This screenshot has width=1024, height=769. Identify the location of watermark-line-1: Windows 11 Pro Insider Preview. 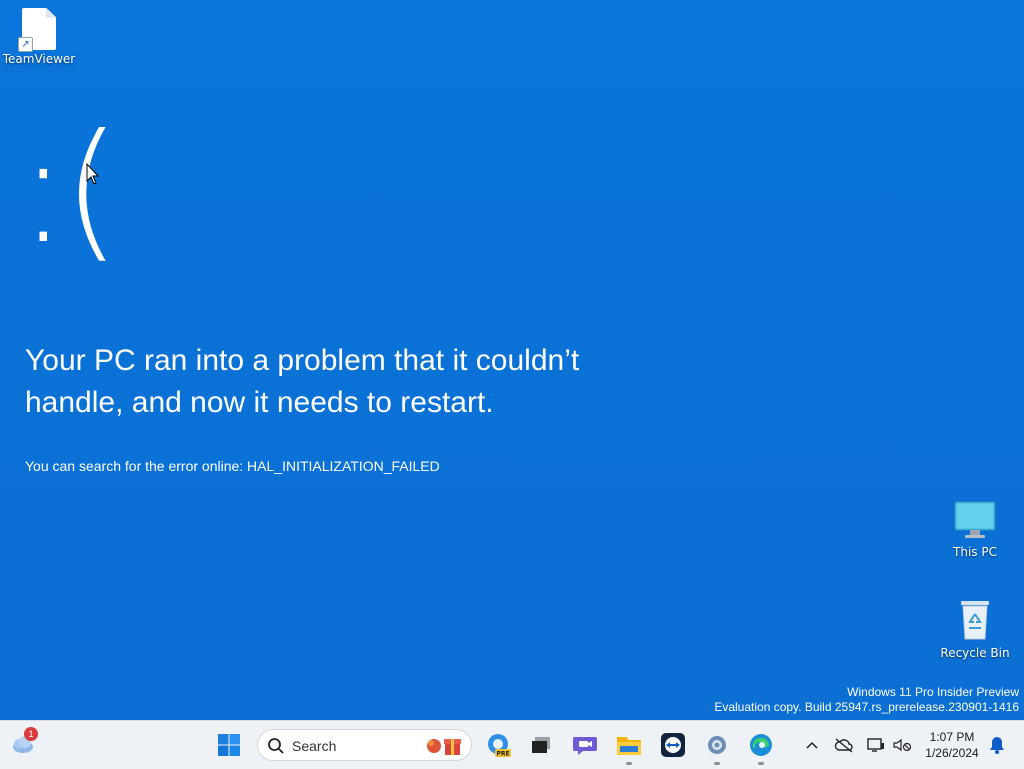
(933, 692).